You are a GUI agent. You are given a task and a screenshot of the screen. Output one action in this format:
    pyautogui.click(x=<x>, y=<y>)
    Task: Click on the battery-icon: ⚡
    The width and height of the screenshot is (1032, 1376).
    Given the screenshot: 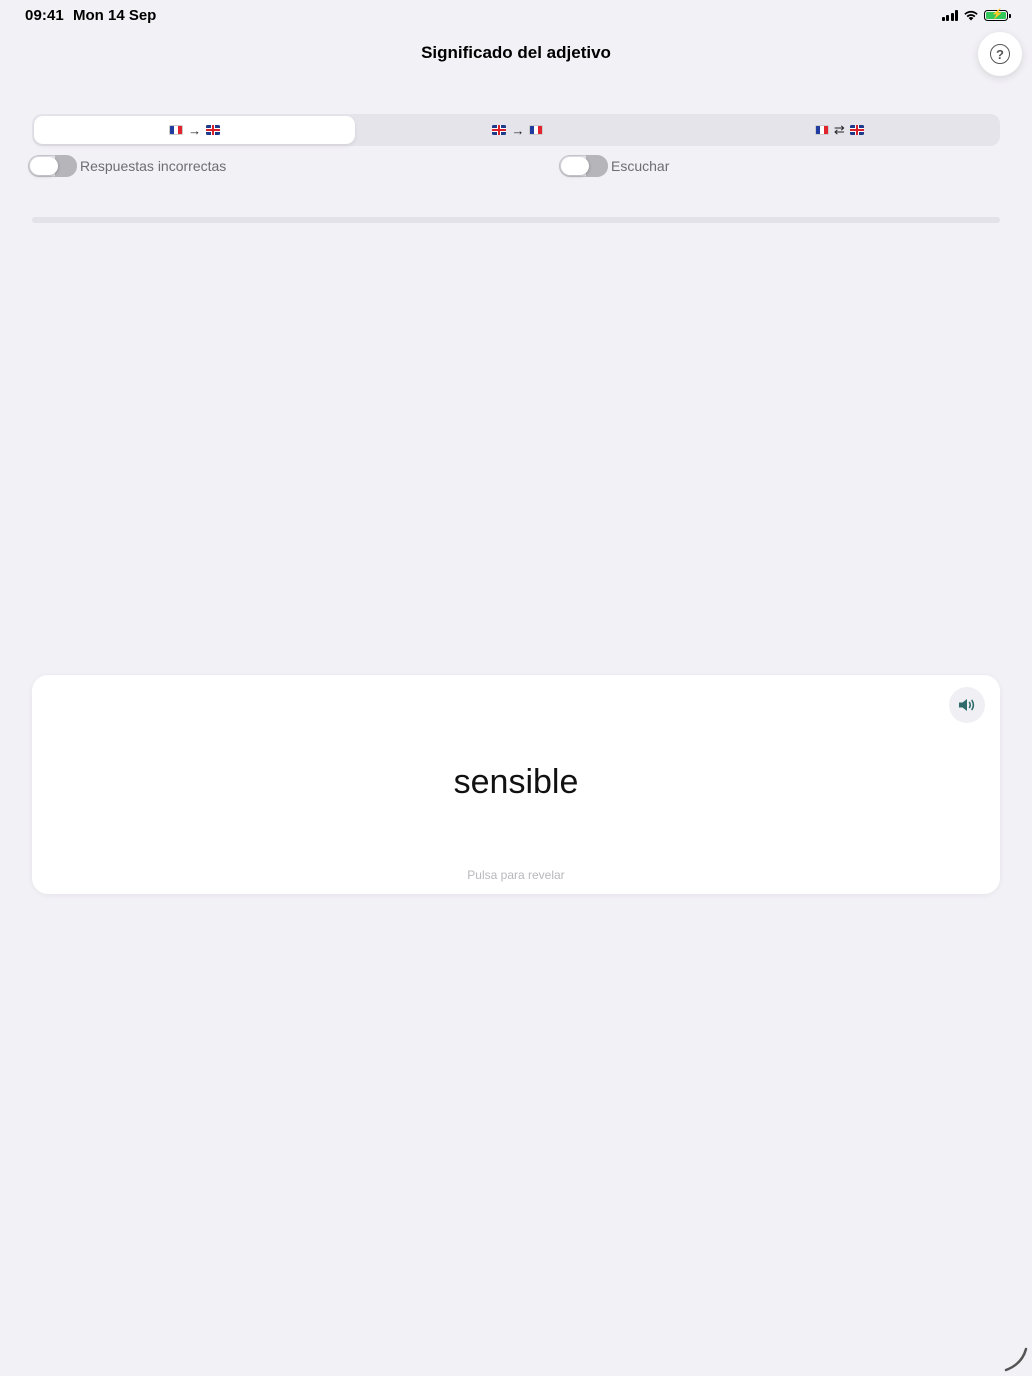 What is the action you would take?
    pyautogui.click(x=997, y=15)
    